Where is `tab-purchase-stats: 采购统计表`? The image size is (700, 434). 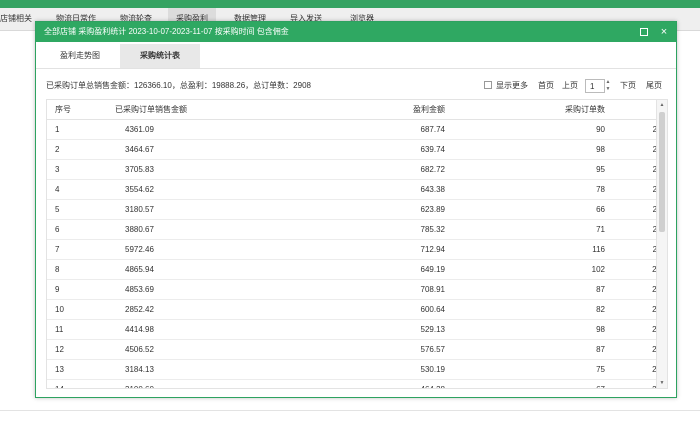
tab-purchase-stats: 采购统计表 is located at coordinates (160, 56).